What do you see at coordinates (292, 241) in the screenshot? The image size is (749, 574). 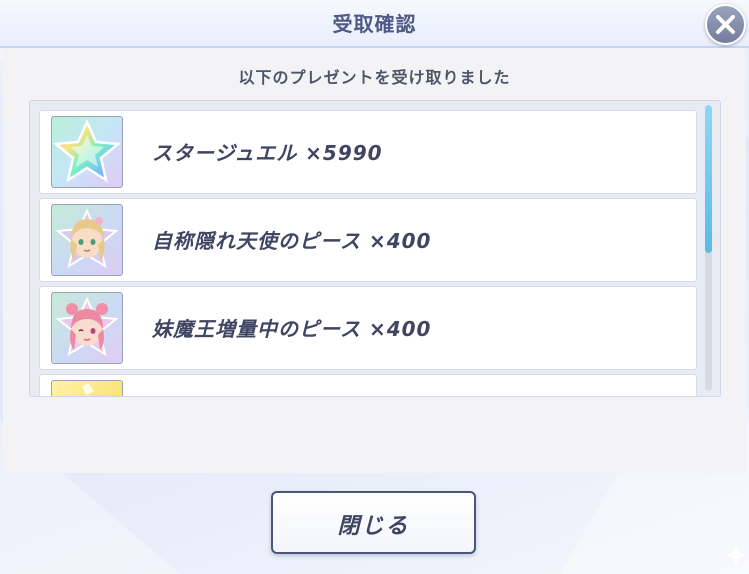 I see `item-label: 自称隠れ天使のピース ×400` at bounding box center [292, 241].